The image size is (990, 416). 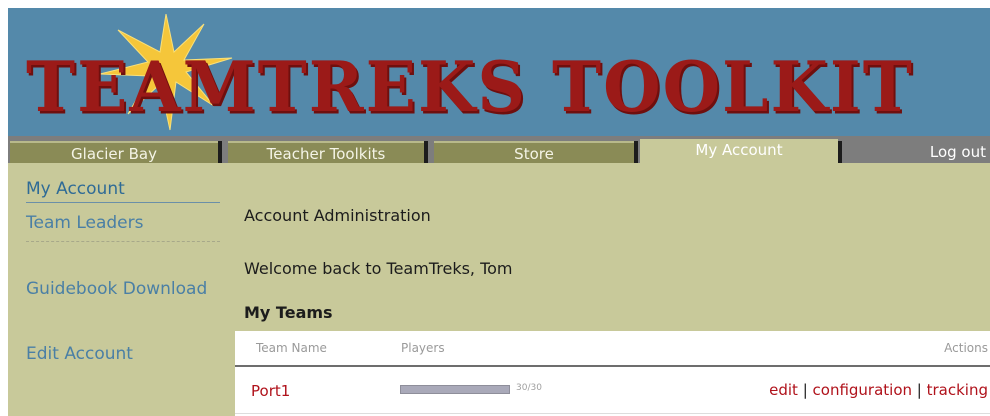 I want to click on sidebar-item-guidebook-download: Guidebook Download, so click(x=116, y=289).